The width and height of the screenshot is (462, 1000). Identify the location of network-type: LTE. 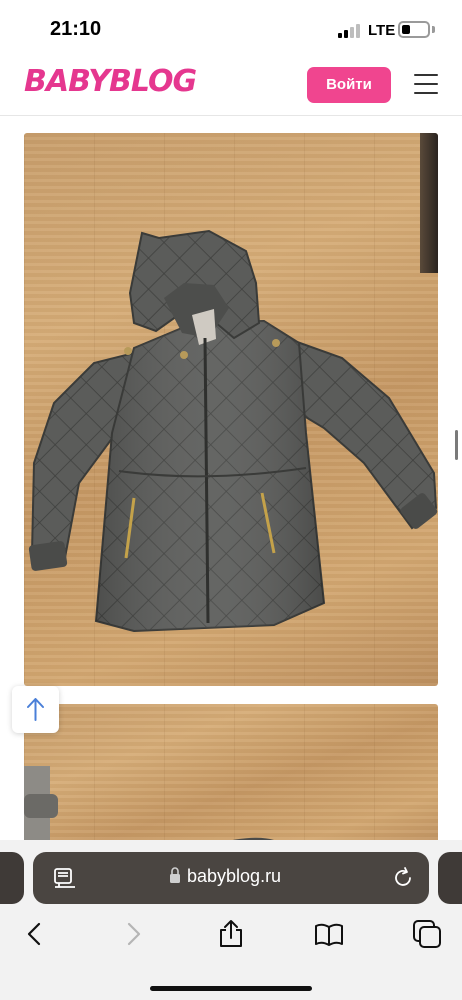
(382, 30).